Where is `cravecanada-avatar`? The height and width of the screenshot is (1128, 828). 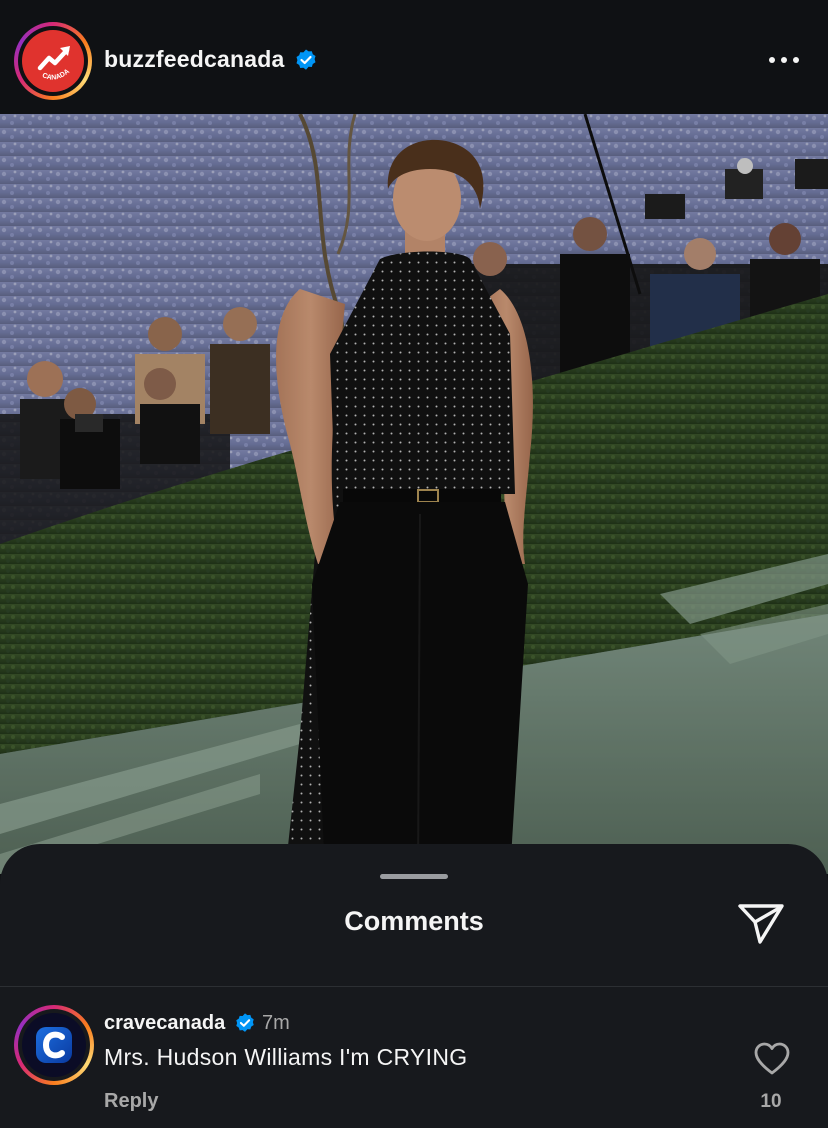 cravecanada-avatar is located at coordinates (54, 1045).